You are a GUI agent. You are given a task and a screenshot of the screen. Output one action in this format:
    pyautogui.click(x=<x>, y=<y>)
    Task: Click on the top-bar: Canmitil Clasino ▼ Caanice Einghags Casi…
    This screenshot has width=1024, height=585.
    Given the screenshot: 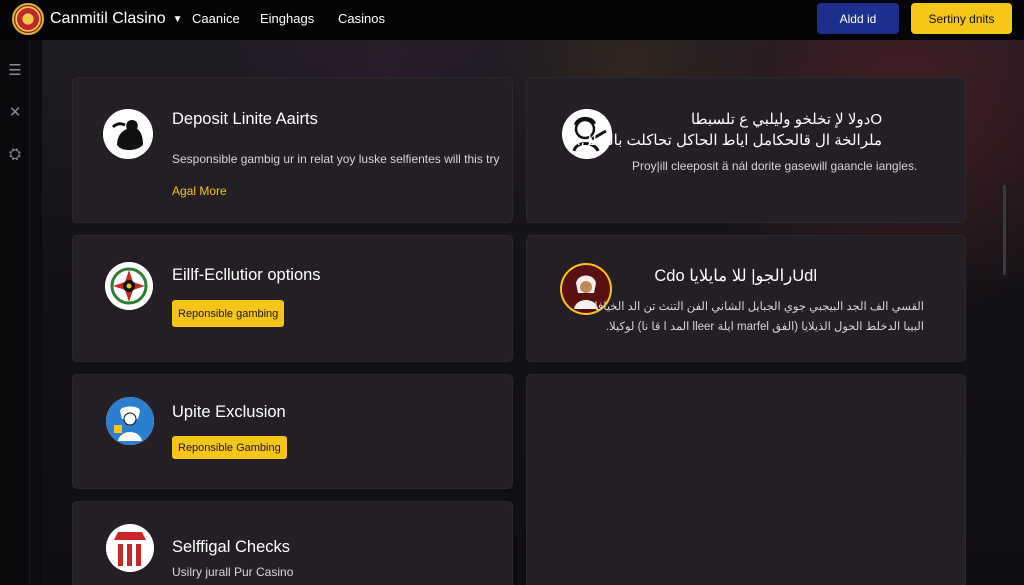 What is the action you would take?
    pyautogui.click(x=512, y=20)
    